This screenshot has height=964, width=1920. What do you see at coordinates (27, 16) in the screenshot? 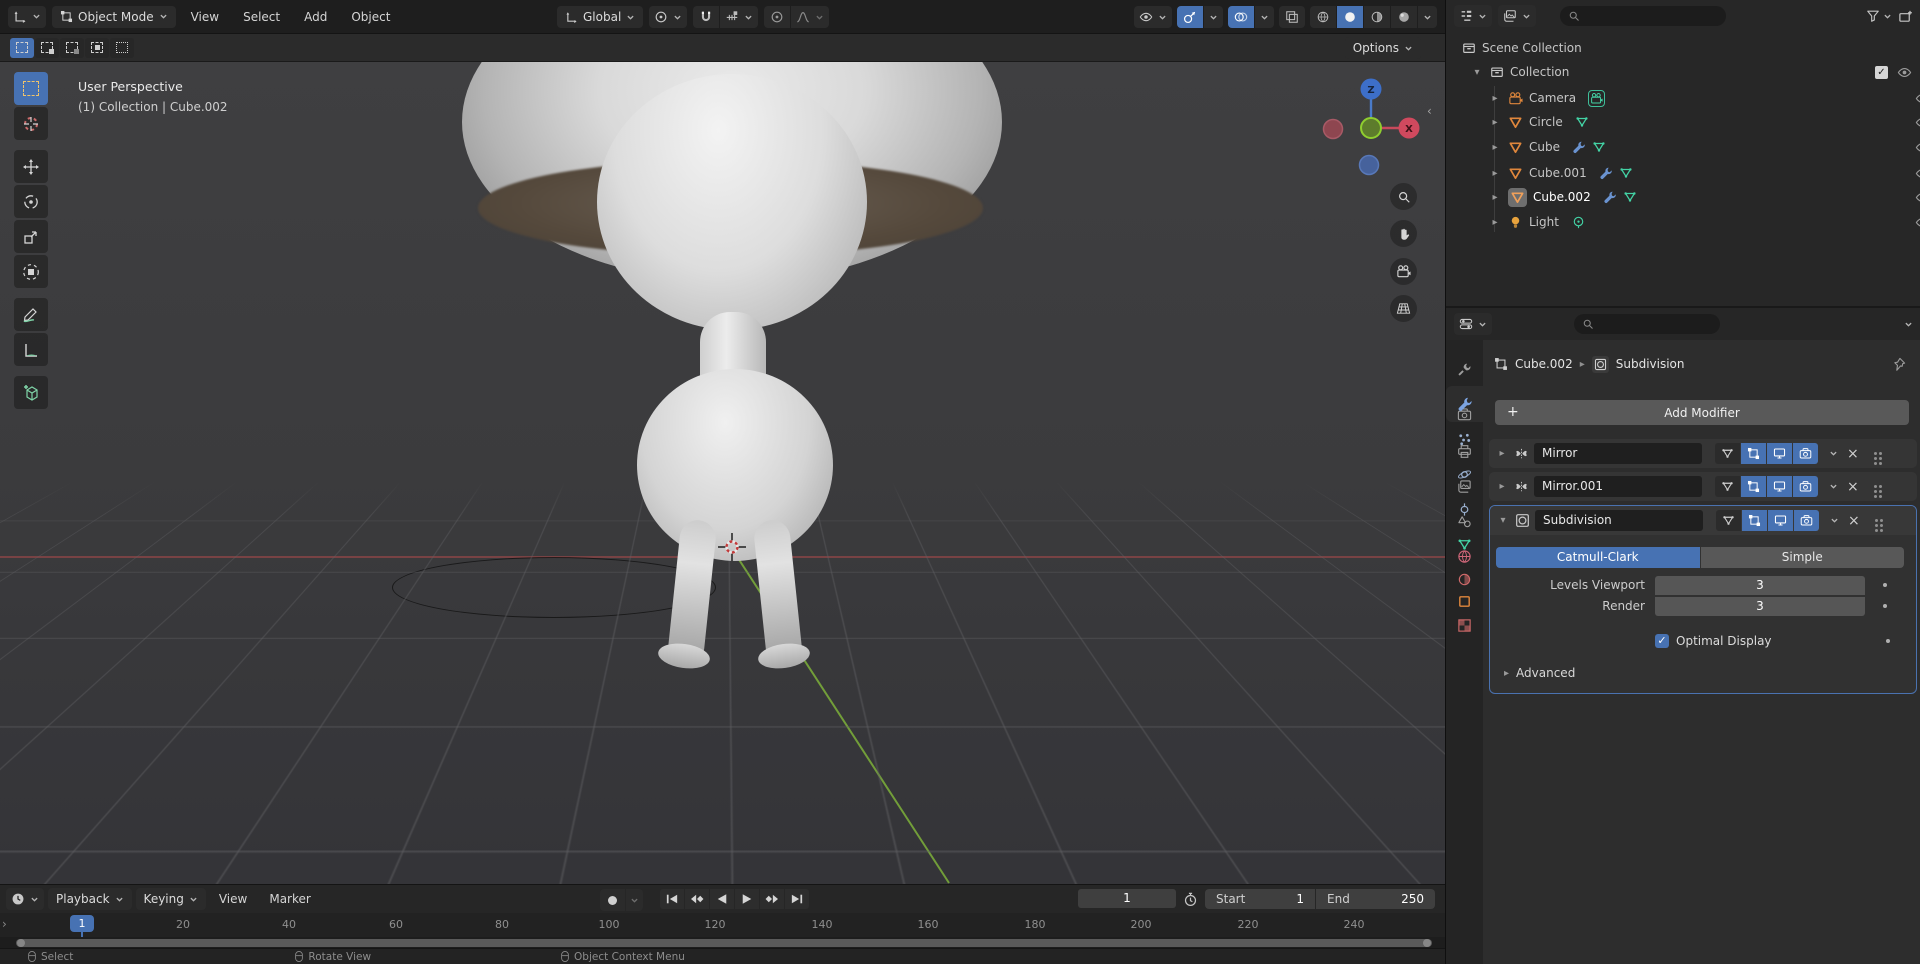
I see `editor-type-button` at bounding box center [27, 16].